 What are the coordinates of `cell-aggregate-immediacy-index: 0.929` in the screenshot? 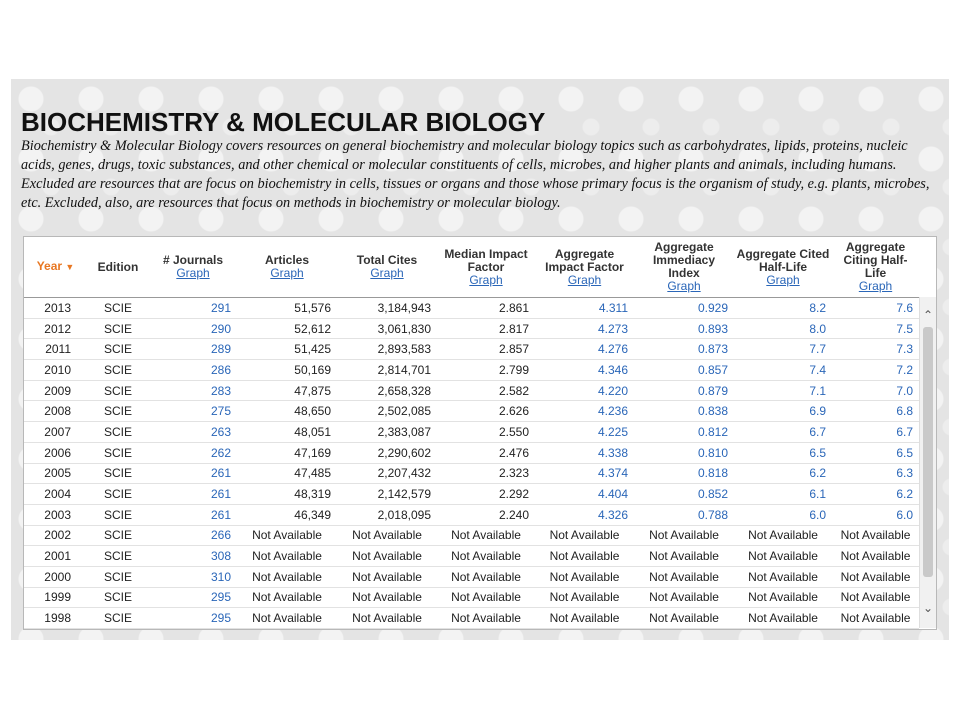 It's located at (684, 308).